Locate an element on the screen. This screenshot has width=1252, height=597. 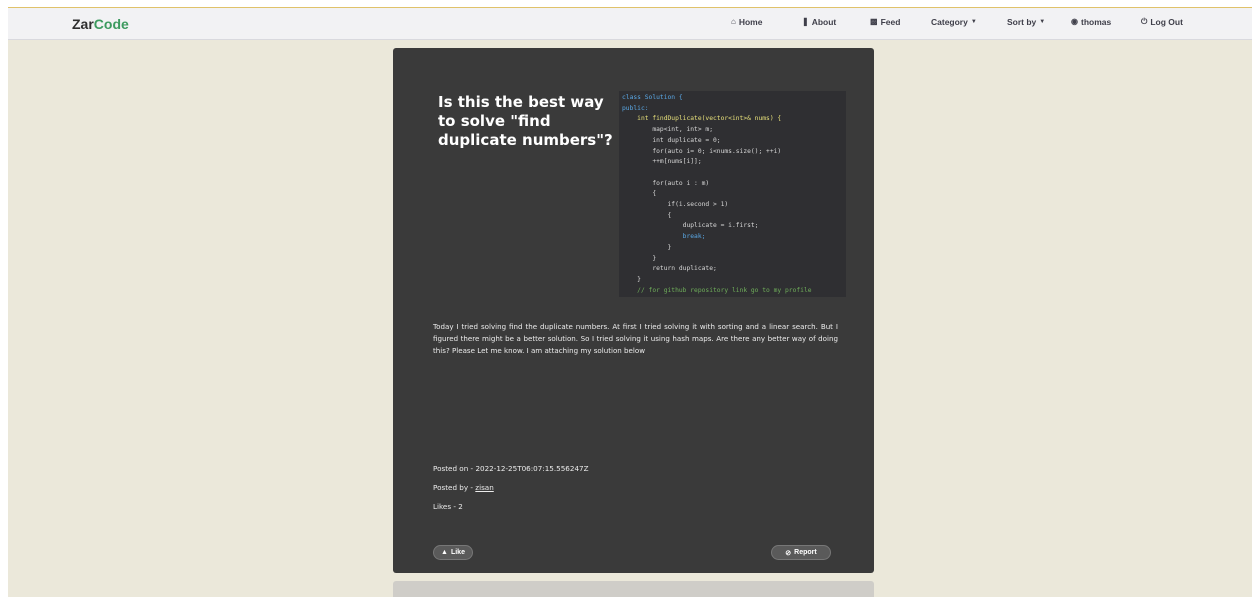
nav-about: ❚ About is located at coordinates (819, 22).